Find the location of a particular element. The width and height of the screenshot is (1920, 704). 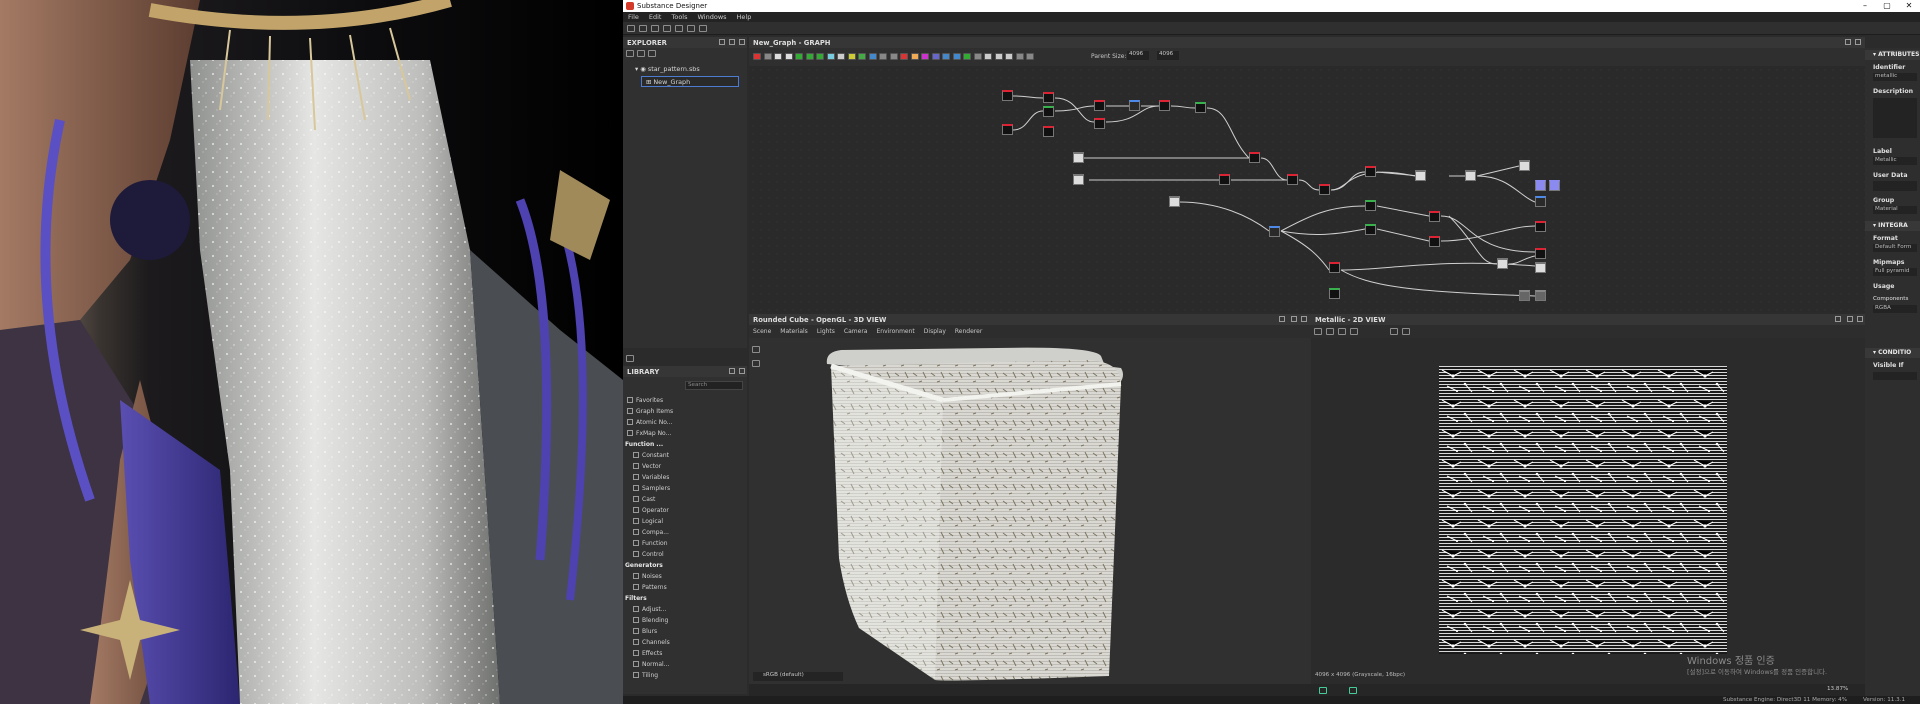

integration-section-header: ▾ INTEGRA is located at coordinates (1892, 226).